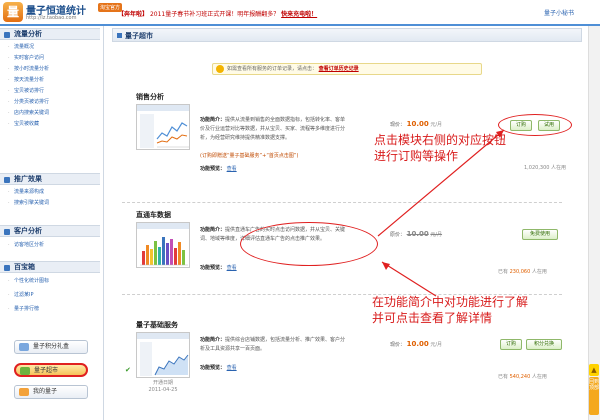 This screenshot has height=420, width=600. Describe the element at coordinates (432, 318) in the screenshot. I see `callout-line: 并可点击查看了解详情` at that location.